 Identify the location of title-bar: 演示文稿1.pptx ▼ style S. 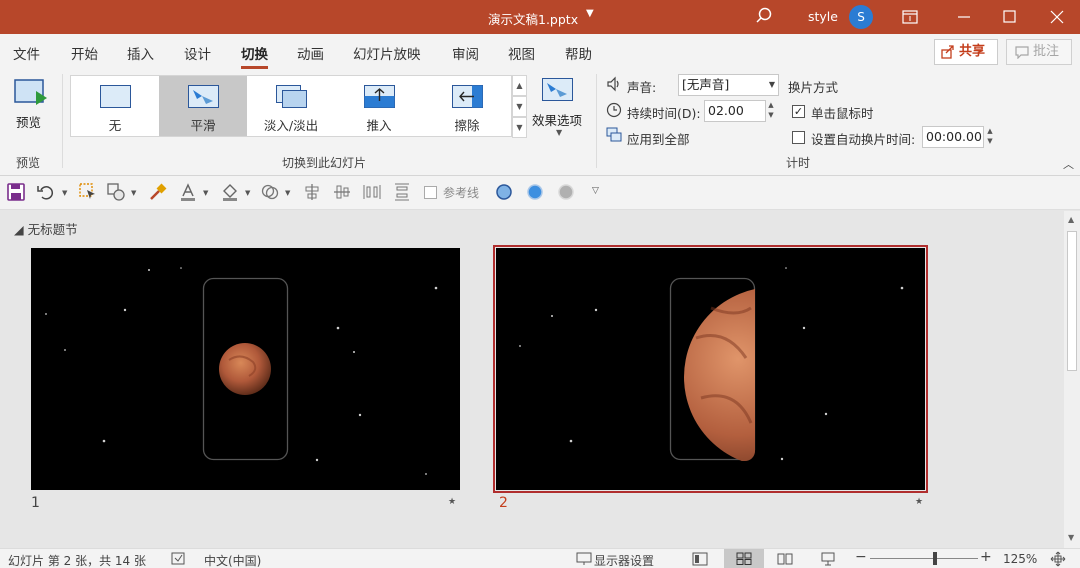
(540, 17).